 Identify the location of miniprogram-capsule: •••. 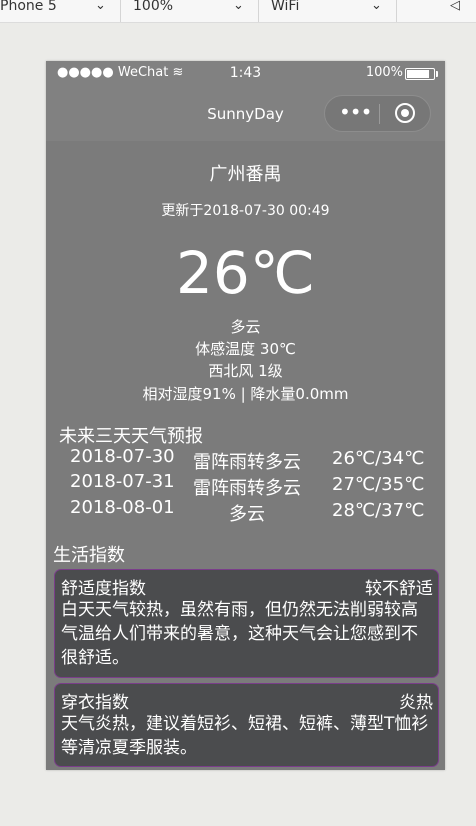
(377, 113).